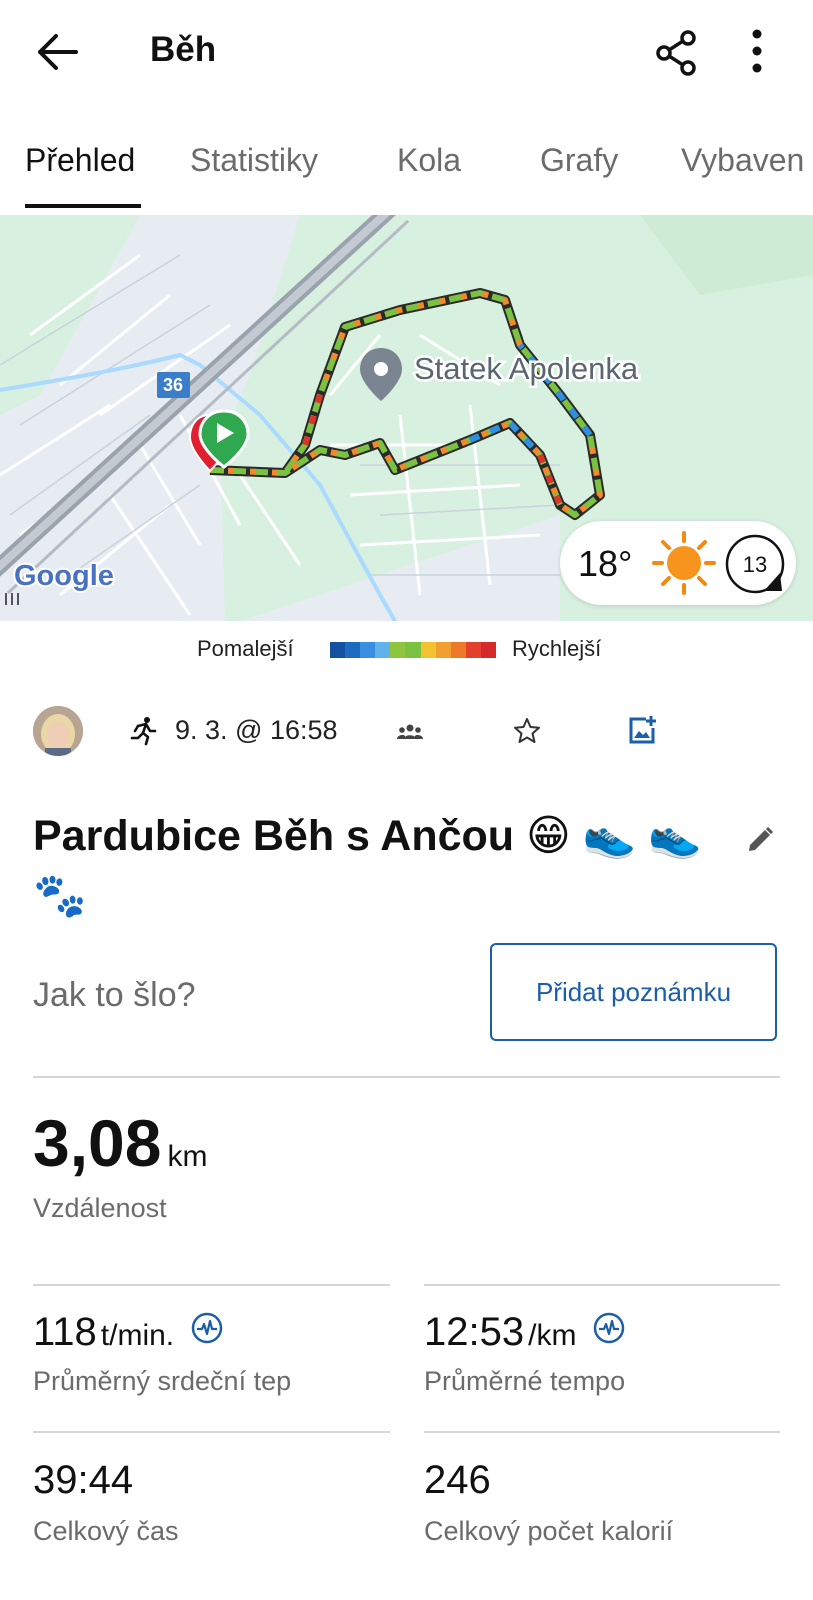 Image resolution: width=813 pixels, height=1600 pixels. I want to click on temperature: 18°, so click(605, 563).